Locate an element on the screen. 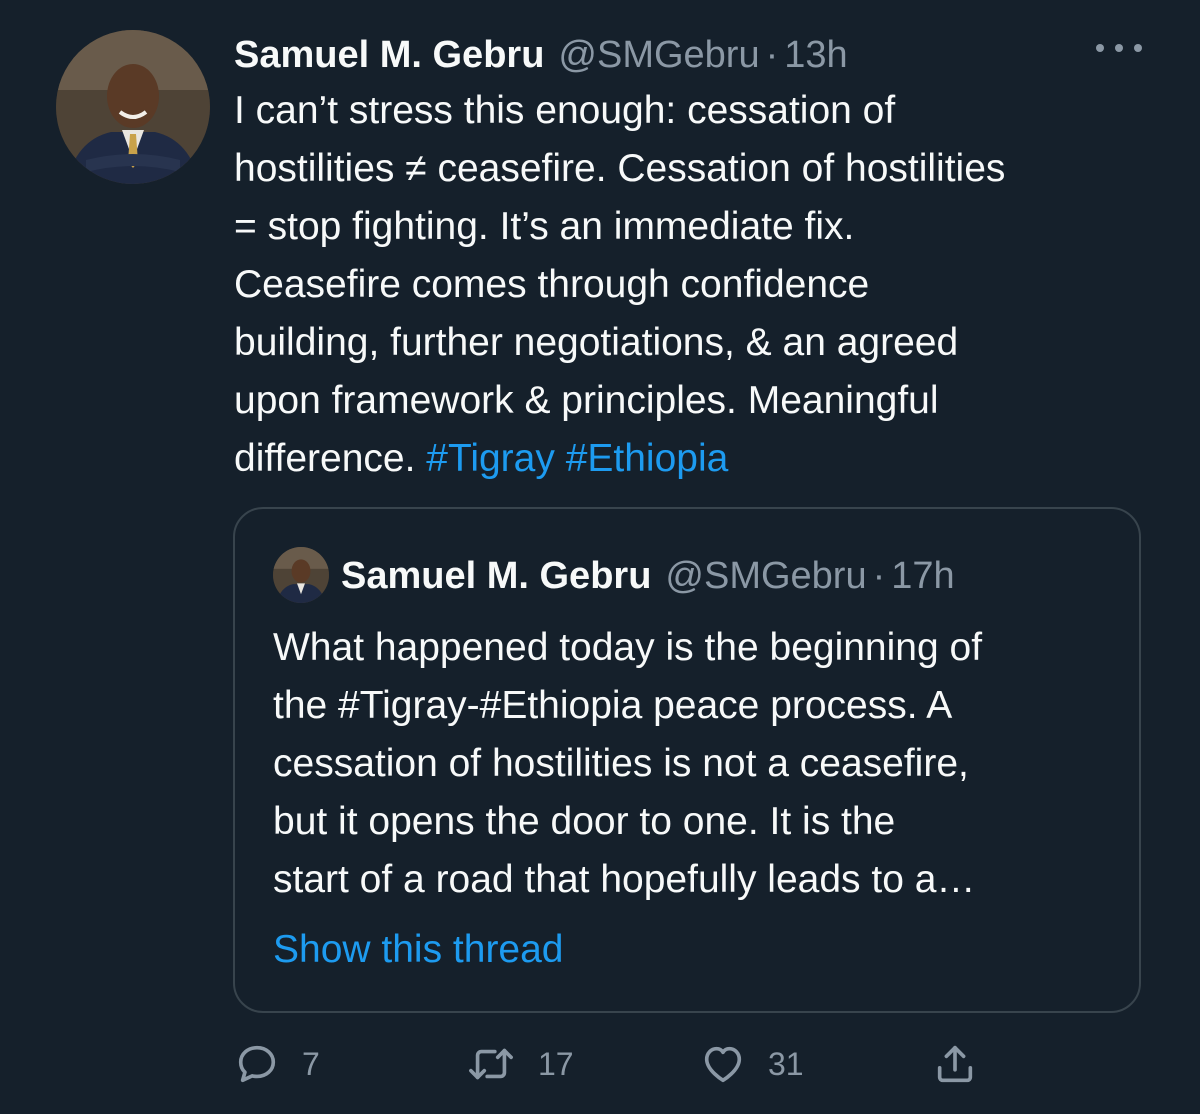 This screenshot has height=1114, width=1200. quoted-author-name: Samuel M. Gebru is located at coordinates (496, 576).